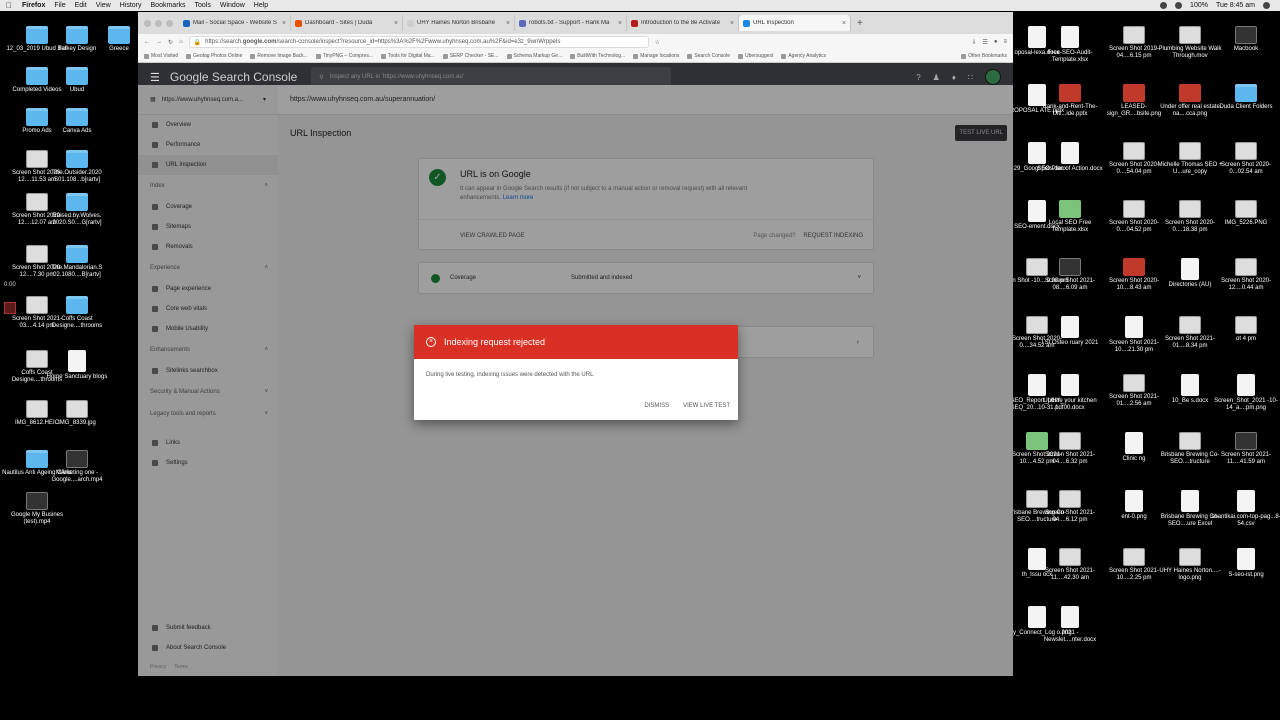 This screenshot has height=720, width=1280. Describe the element at coordinates (158, 23) in the screenshot. I see `minimize-window-icon` at that location.